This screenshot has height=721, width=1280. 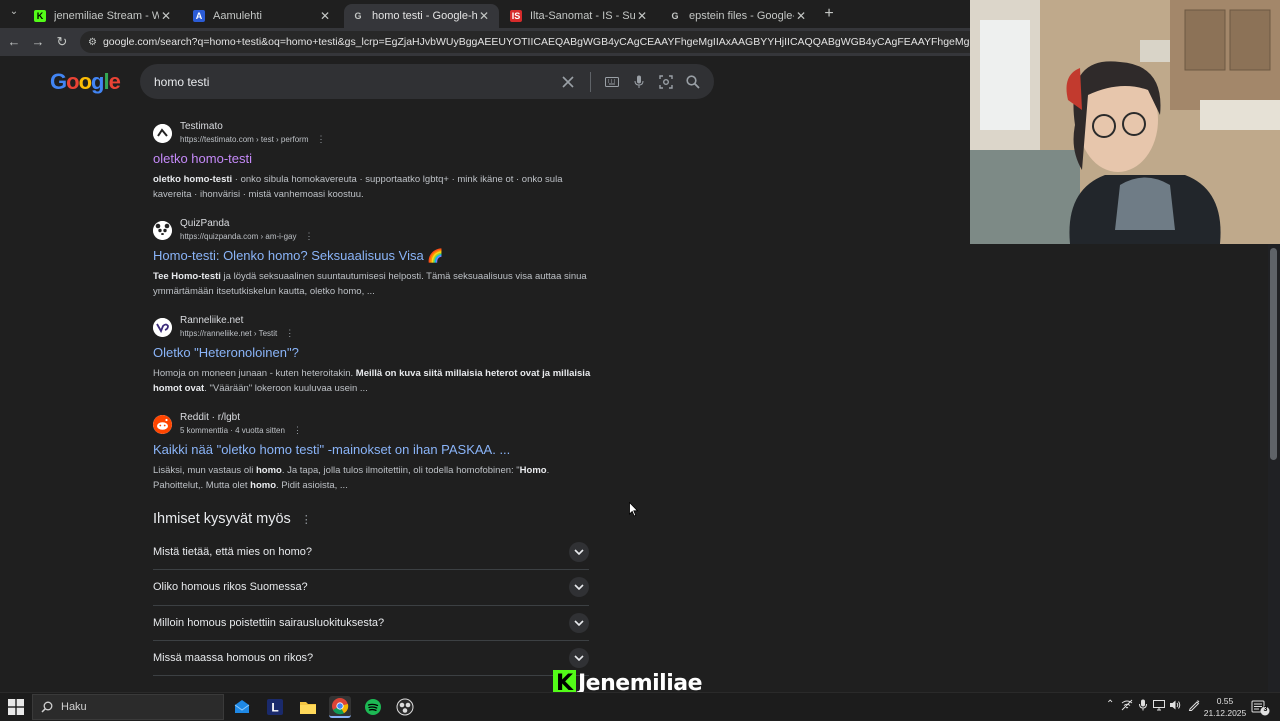 What do you see at coordinates (354, 82) in the screenshot?
I see `search-input: homo testi` at bounding box center [354, 82].